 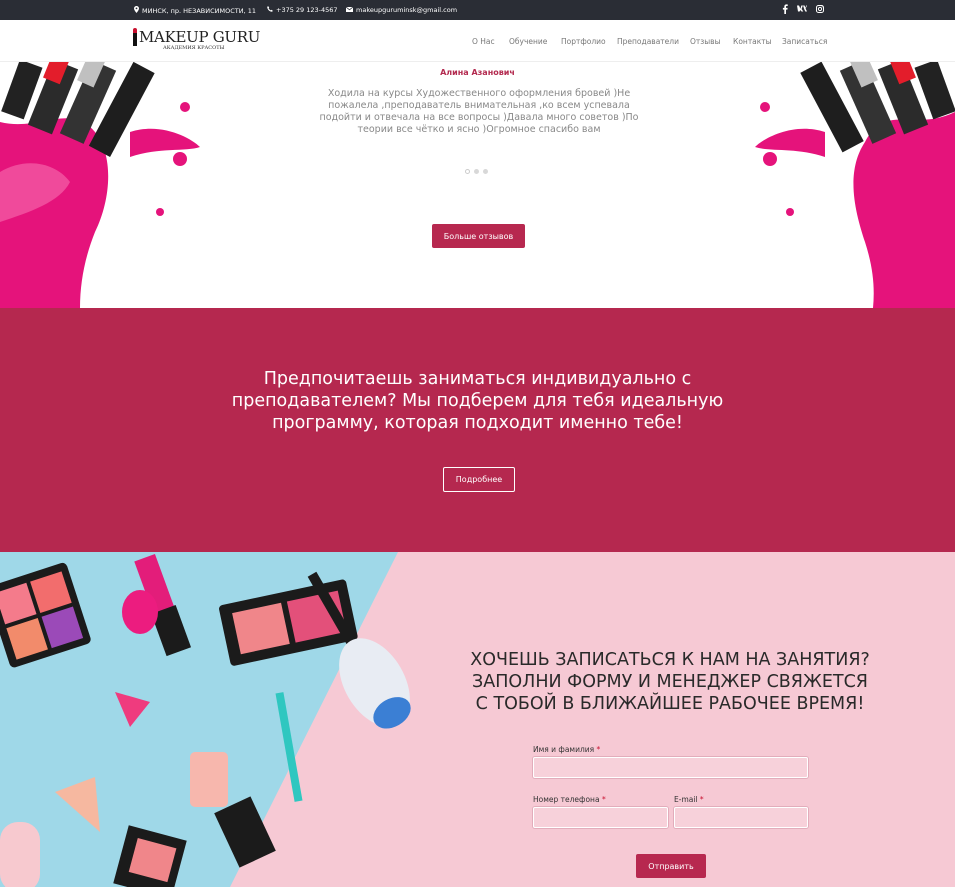 What do you see at coordinates (752, 41) in the screenshot?
I see `nav-item-contacts: Контакты` at bounding box center [752, 41].